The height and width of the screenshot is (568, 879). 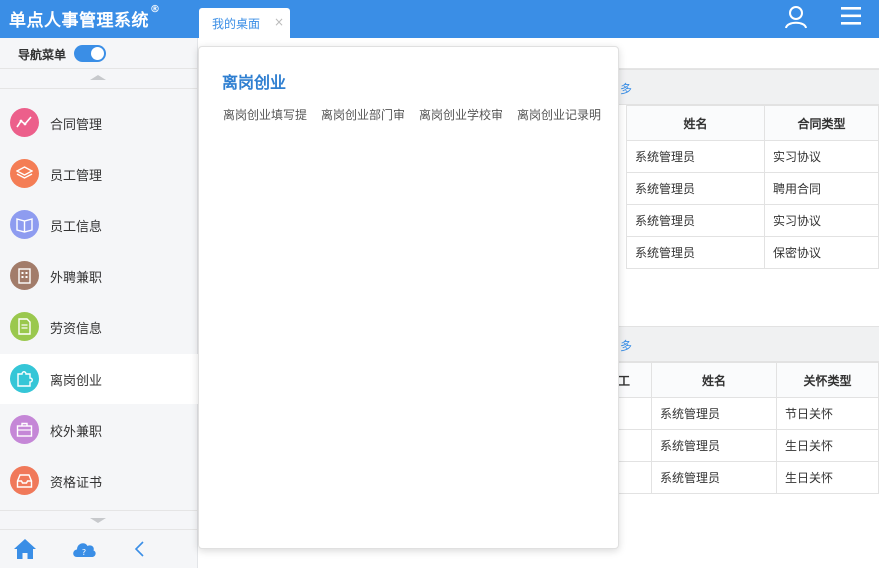 I want to click on trend-line-icon, so click(x=24, y=122).